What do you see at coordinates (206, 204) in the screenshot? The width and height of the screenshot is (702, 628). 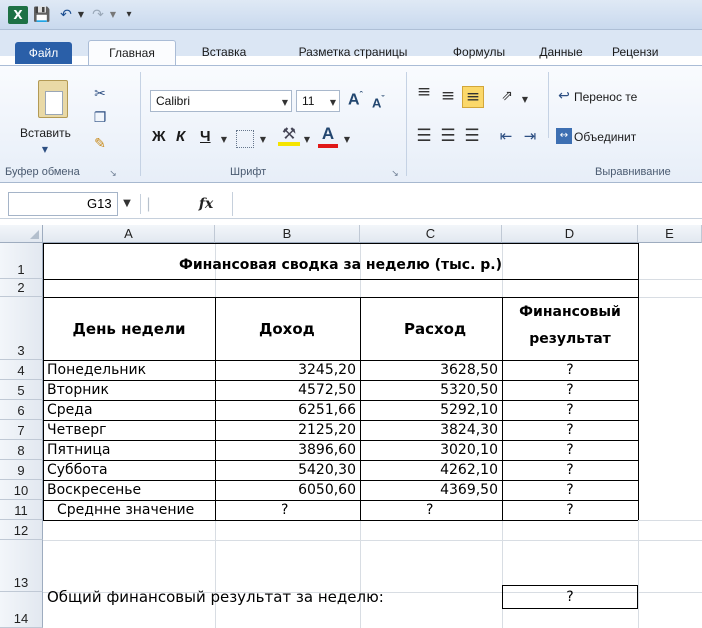 I see `insert-function-icon: fx` at bounding box center [206, 204].